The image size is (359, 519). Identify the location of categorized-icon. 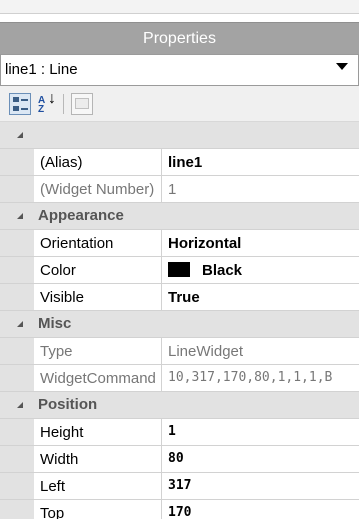
(20, 104).